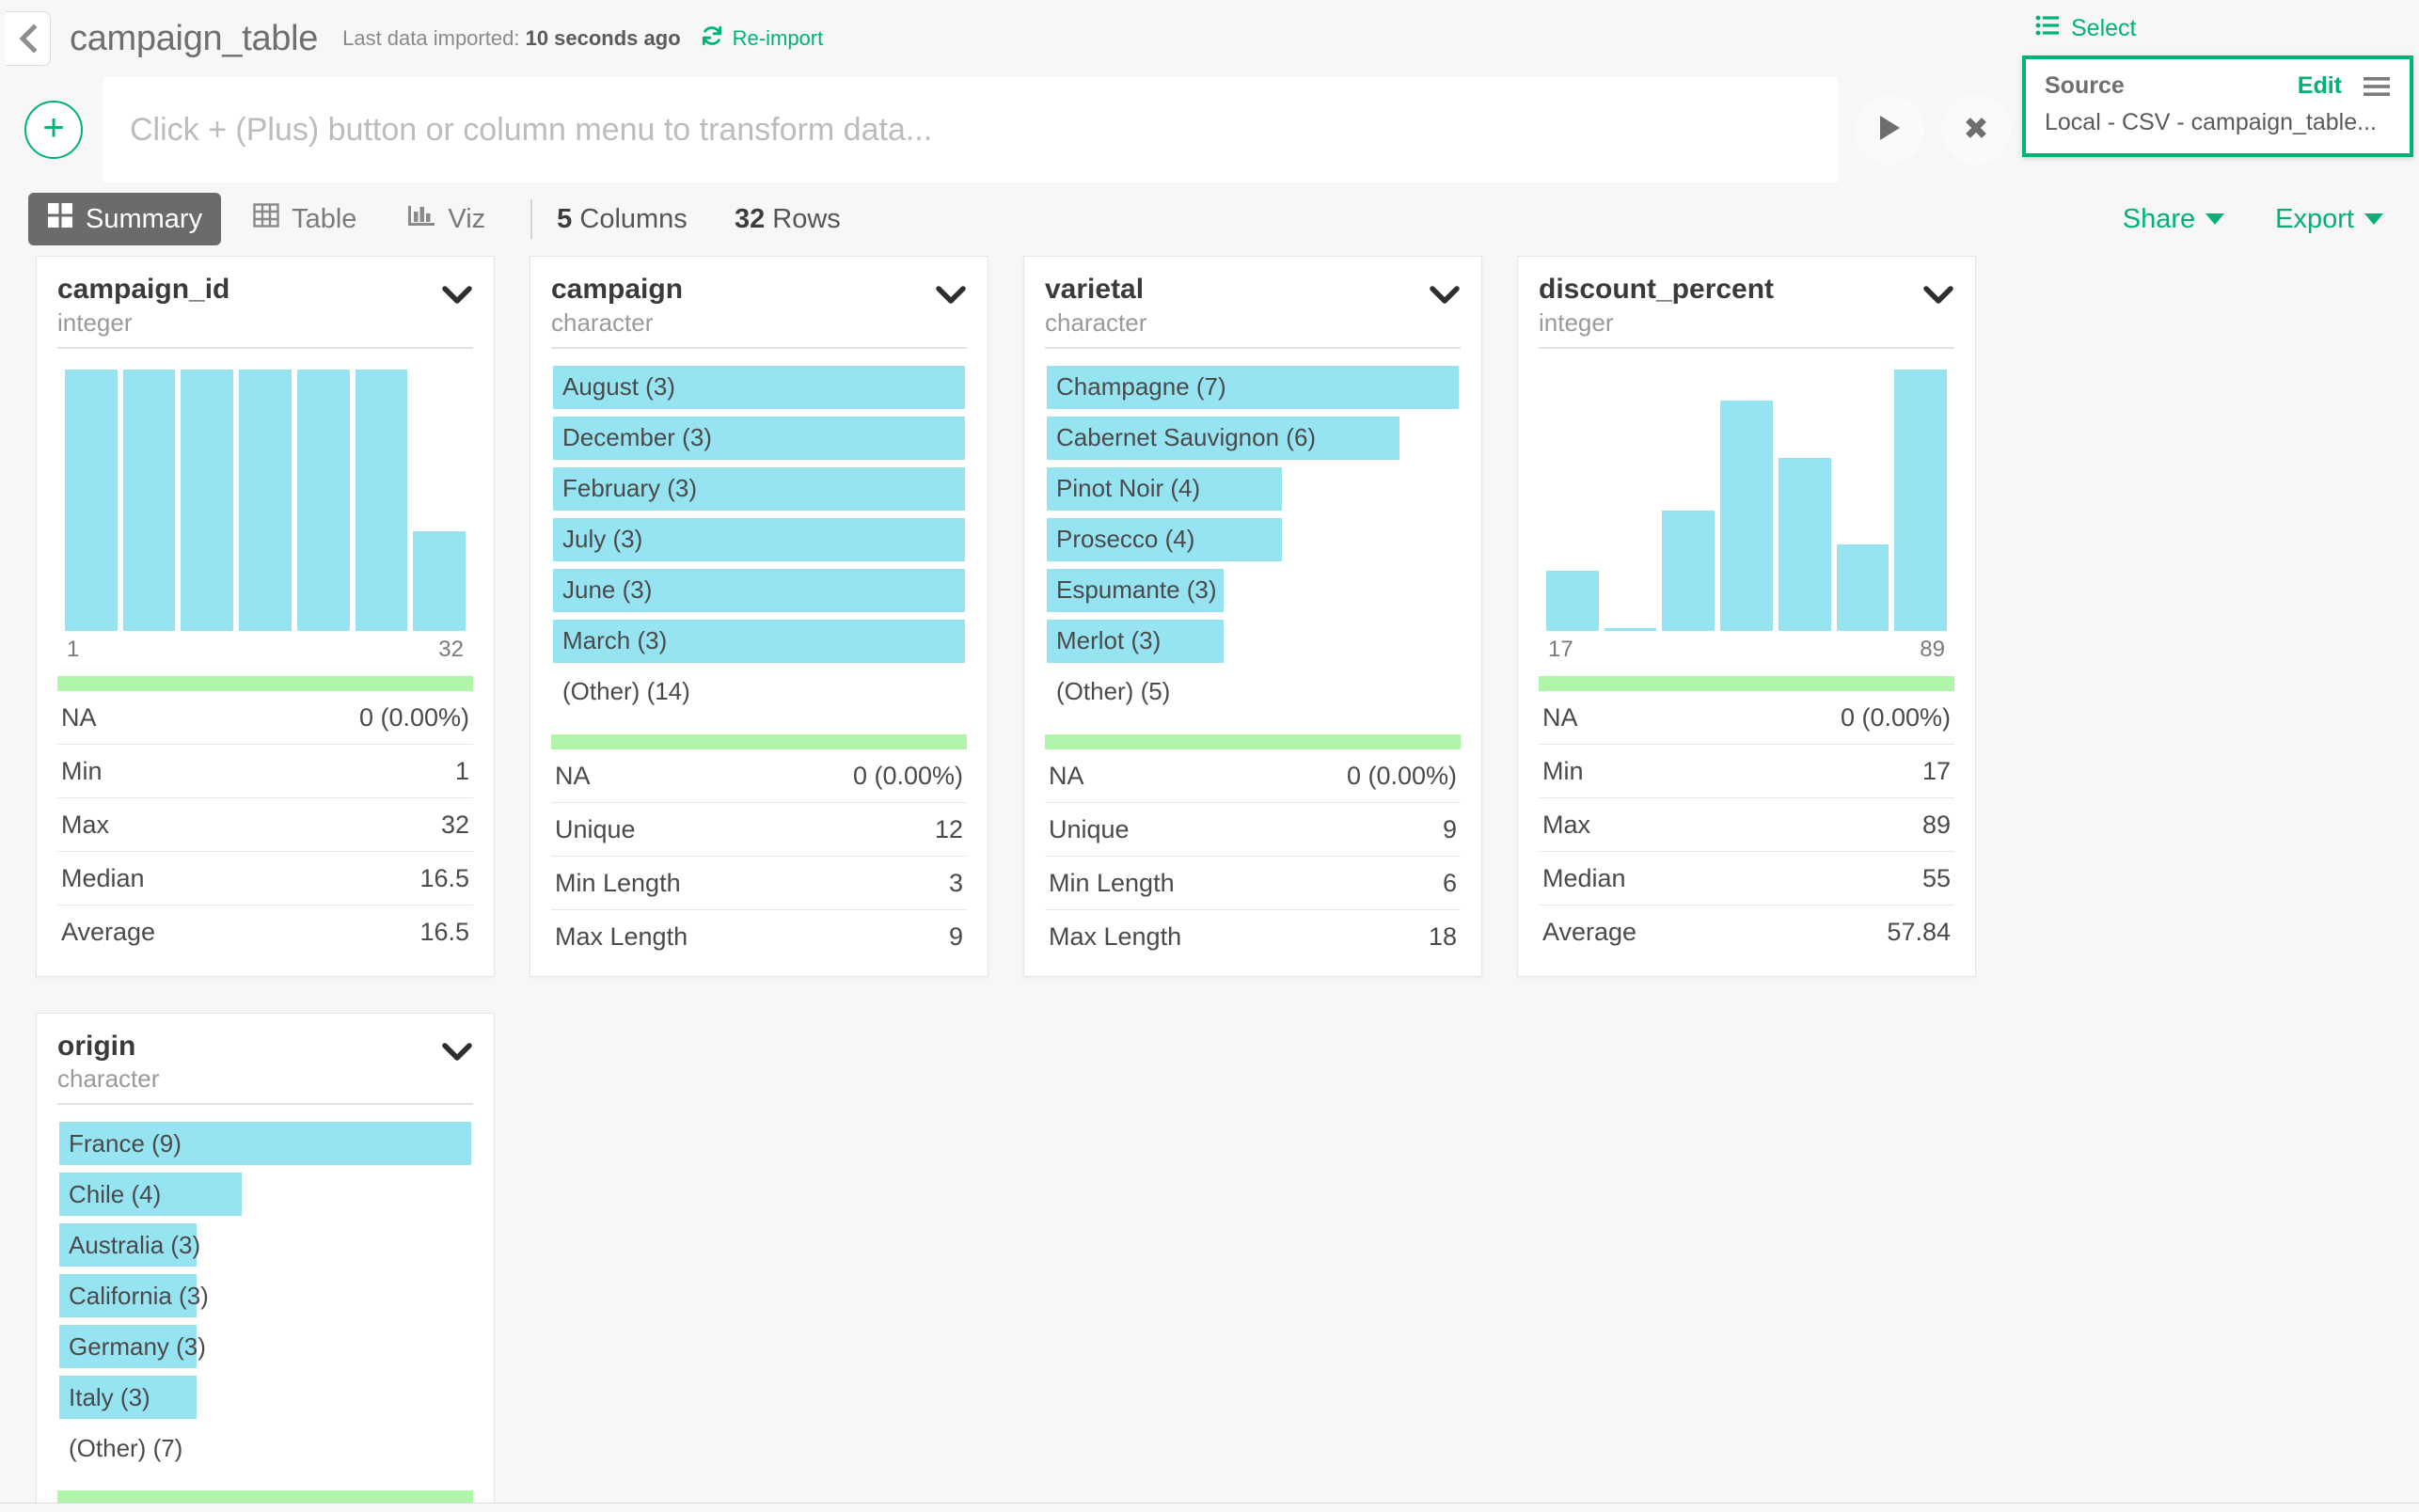 The height and width of the screenshot is (1512, 2419). I want to click on category-bar-label: February (3), so click(630, 488).